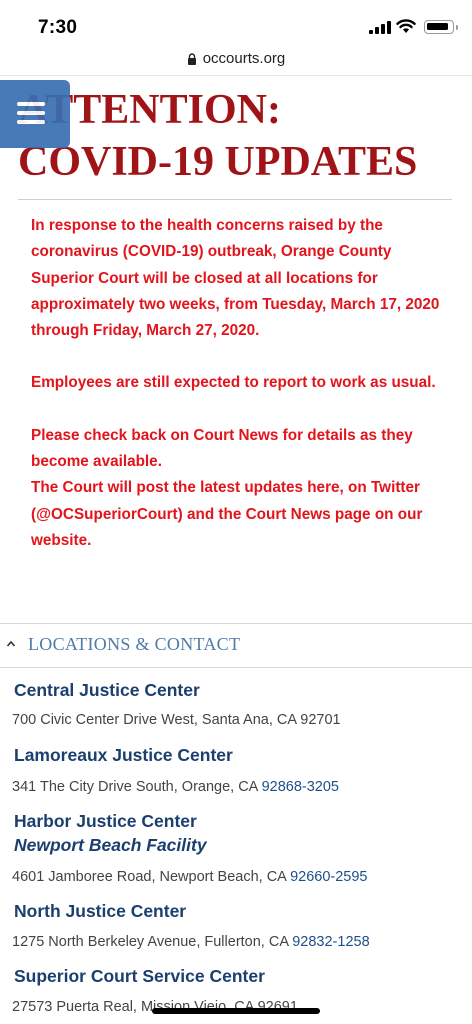 The height and width of the screenshot is (1024, 472). I want to click on location-name-central: Central Justice Center, so click(107, 690).